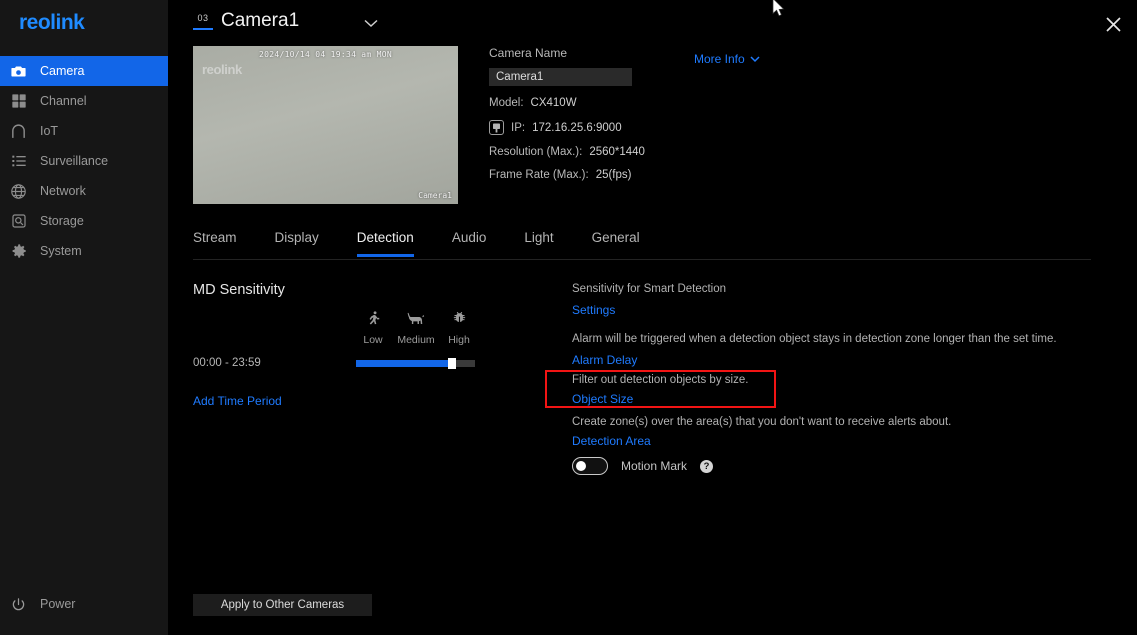  Describe the element at coordinates (203, 21) in the screenshot. I see `channel-badge: 03` at that location.